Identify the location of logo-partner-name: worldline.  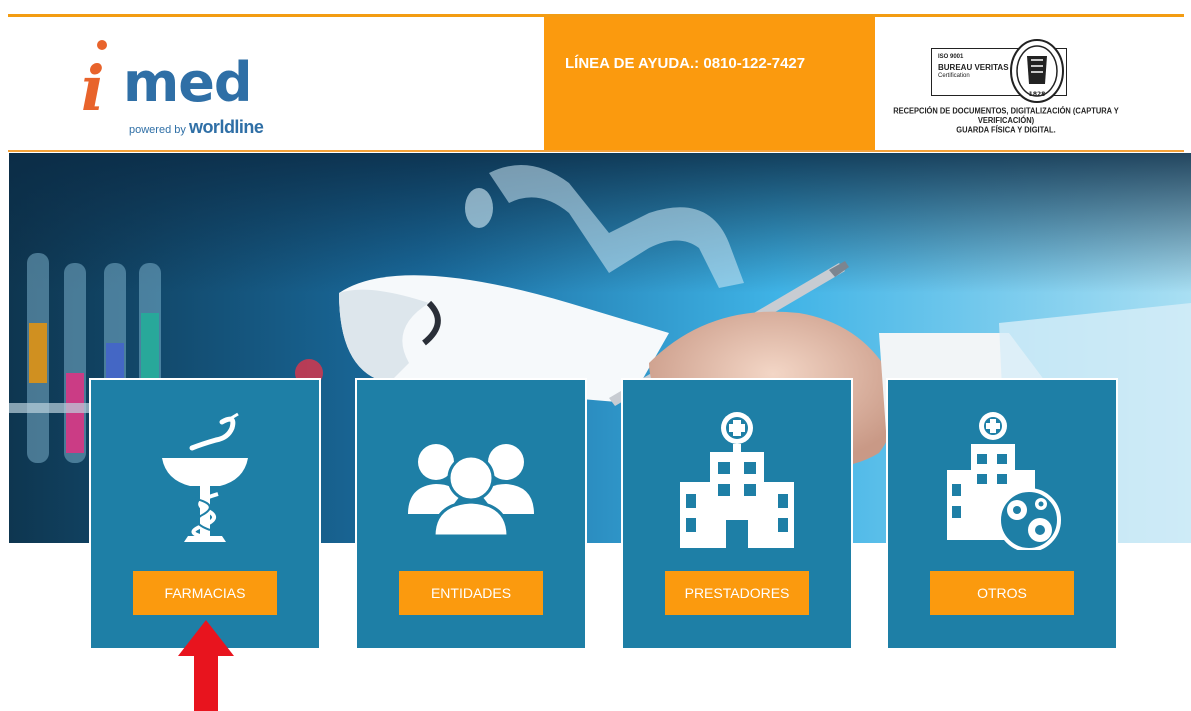
(226, 127).